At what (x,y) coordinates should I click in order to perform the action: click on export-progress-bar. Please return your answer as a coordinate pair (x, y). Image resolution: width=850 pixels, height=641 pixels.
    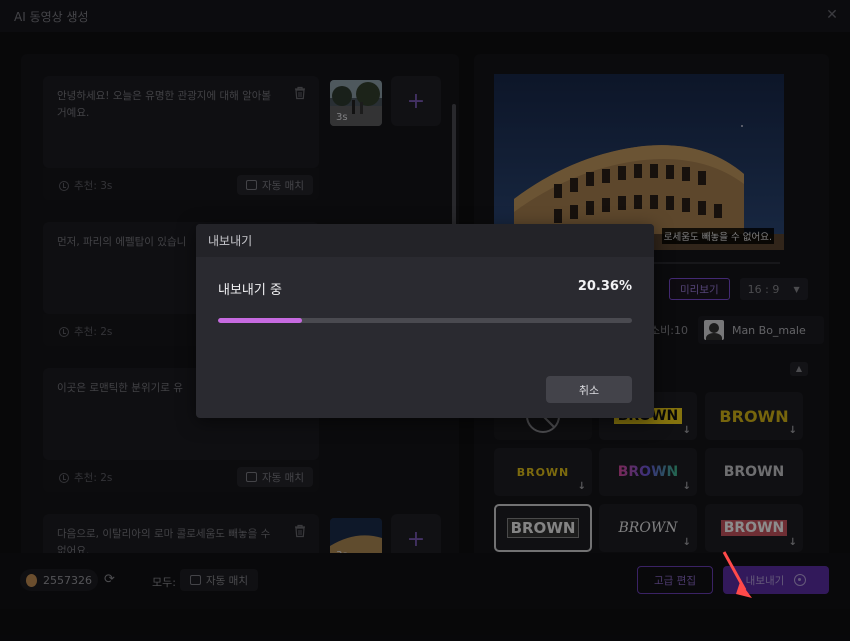
    Looking at the image, I should click on (425, 320).